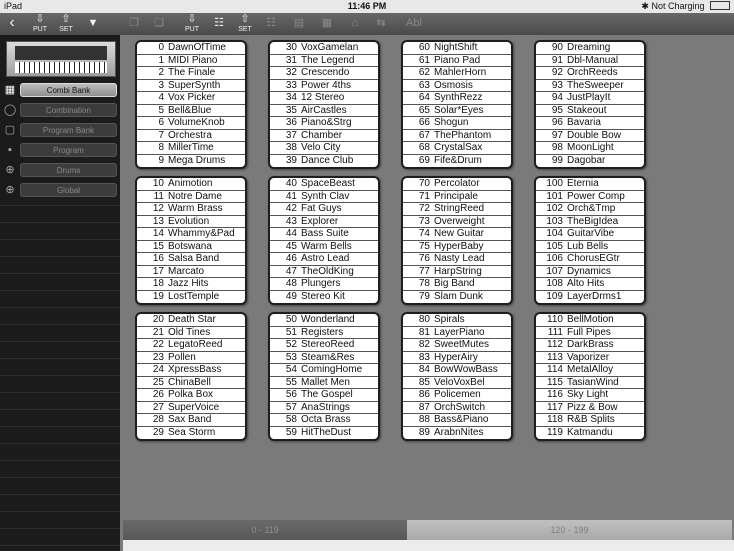 The height and width of the screenshot is (551, 734). What do you see at coordinates (191, 161) in the screenshot?
I see `program-slot: 9 Mega Drums` at bounding box center [191, 161].